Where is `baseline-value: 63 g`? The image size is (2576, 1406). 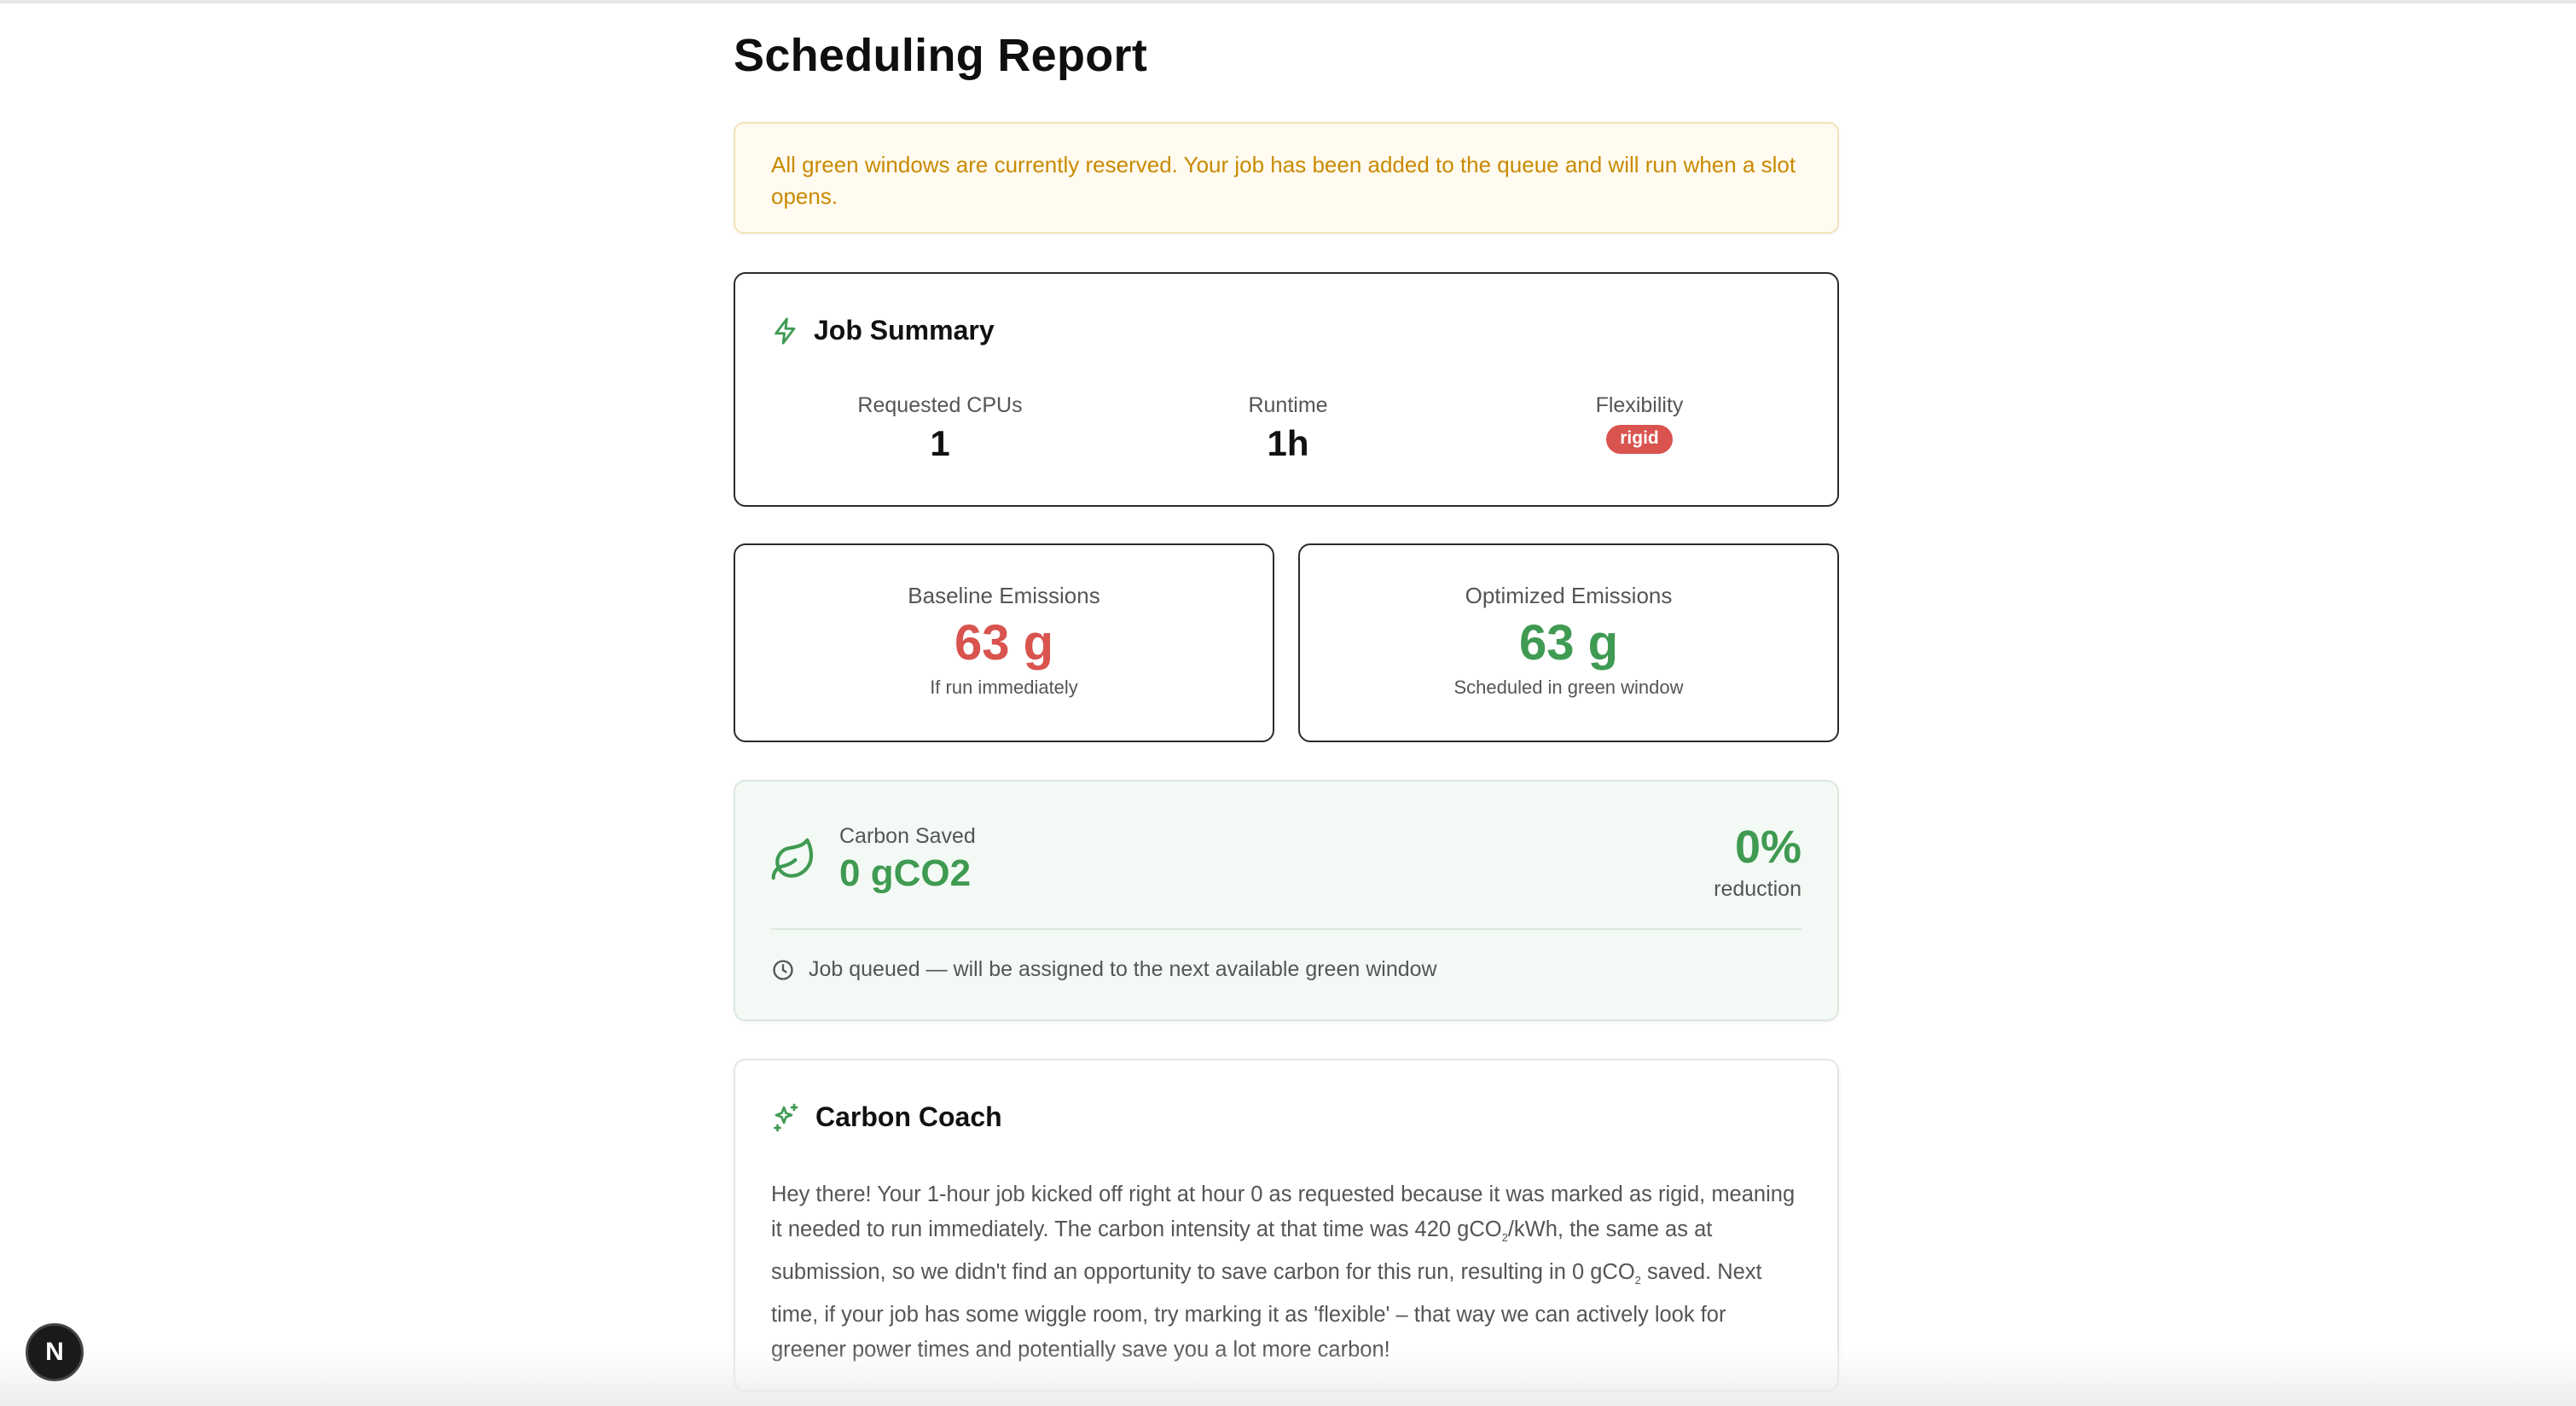 baseline-value: 63 g is located at coordinates (1004, 643).